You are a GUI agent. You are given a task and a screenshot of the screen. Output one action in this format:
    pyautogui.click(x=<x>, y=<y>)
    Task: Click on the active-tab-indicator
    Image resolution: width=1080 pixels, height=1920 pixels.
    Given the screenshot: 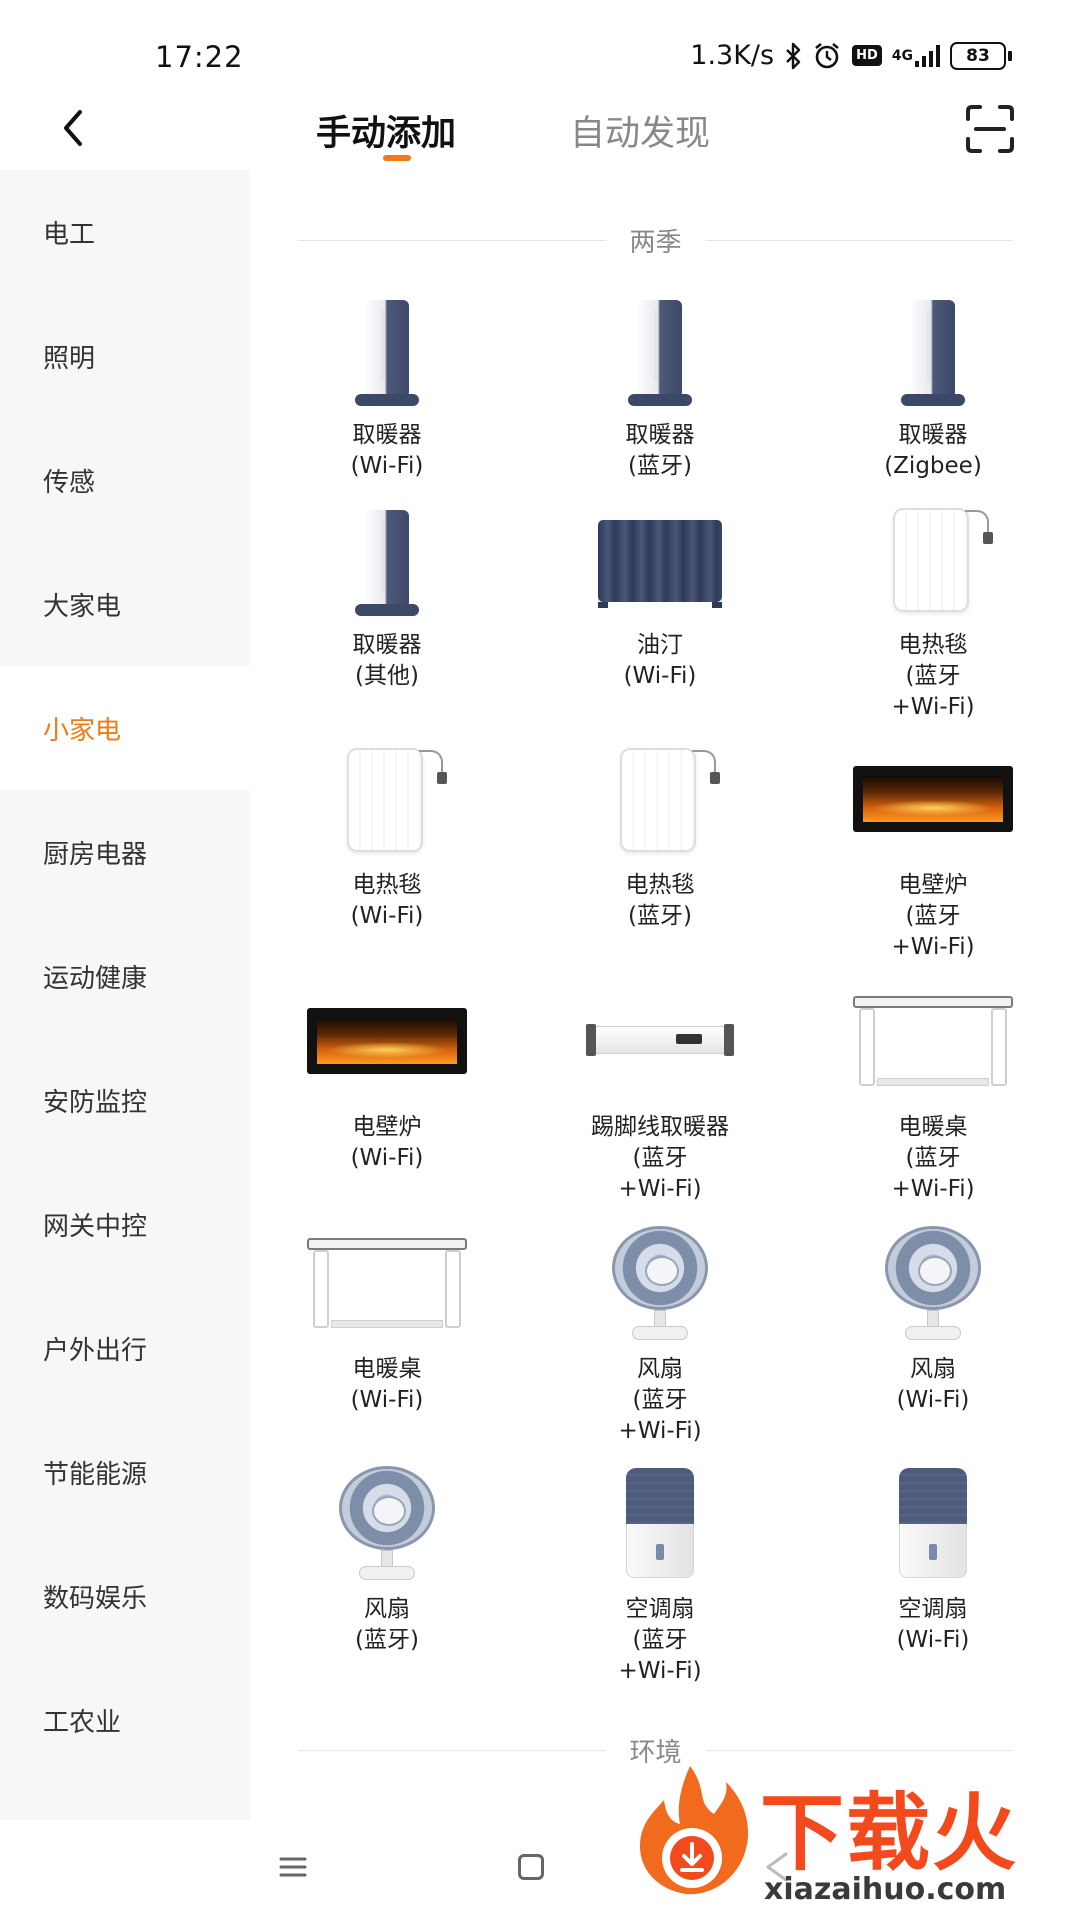 What is the action you would take?
    pyautogui.click(x=397, y=158)
    